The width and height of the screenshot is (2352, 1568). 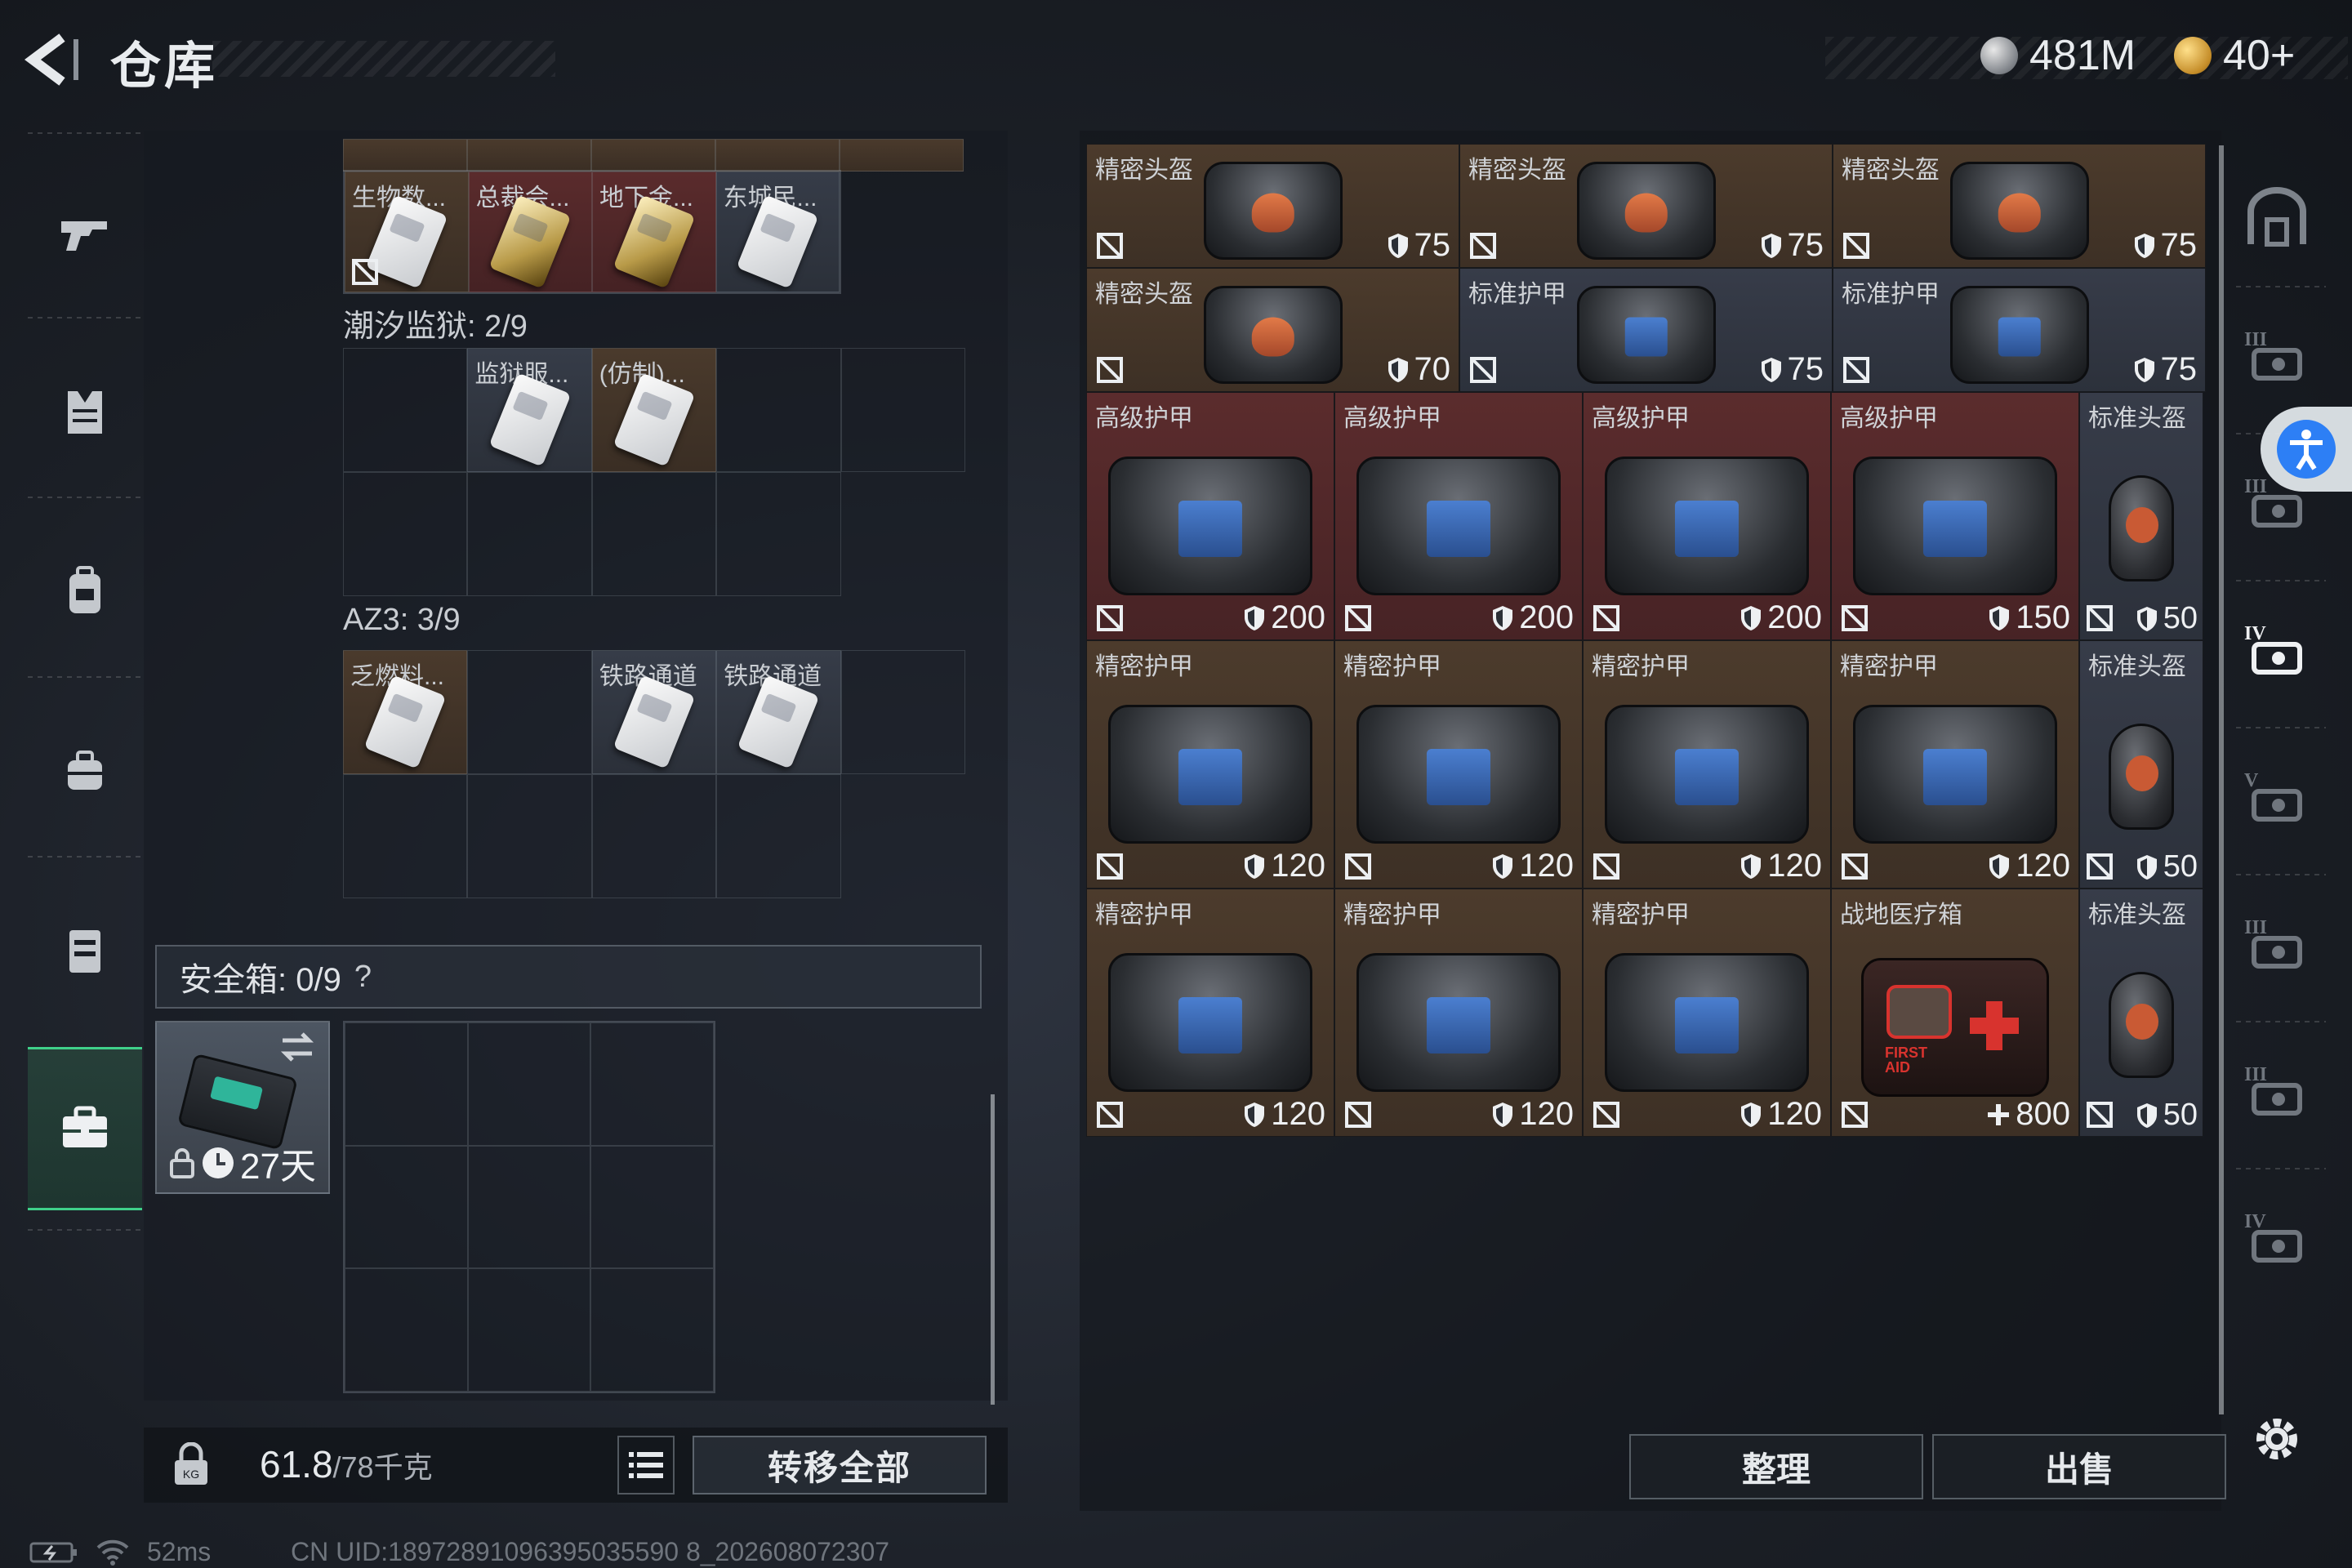 What do you see at coordinates (85, 1128) in the screenshot?
I see `sidebar-item-case` at bounding box center [85, 1128].